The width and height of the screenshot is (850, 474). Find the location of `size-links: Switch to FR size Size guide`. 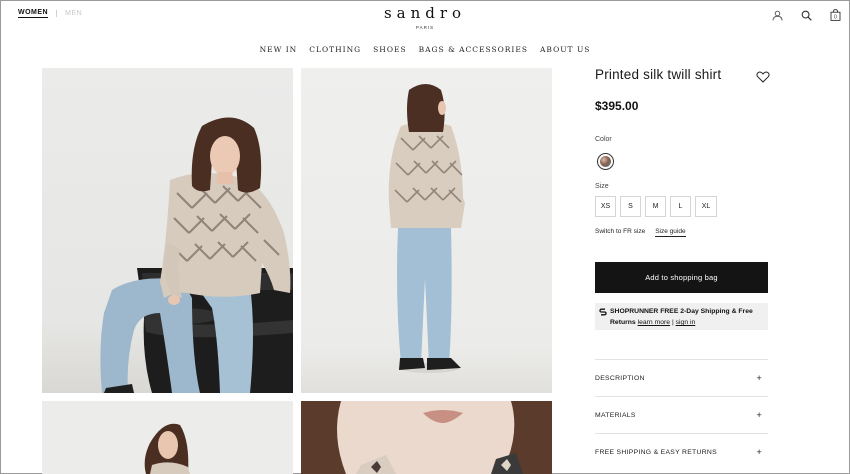

size-links: Switch to FR size Size guide is located at coordinates (640, 232).